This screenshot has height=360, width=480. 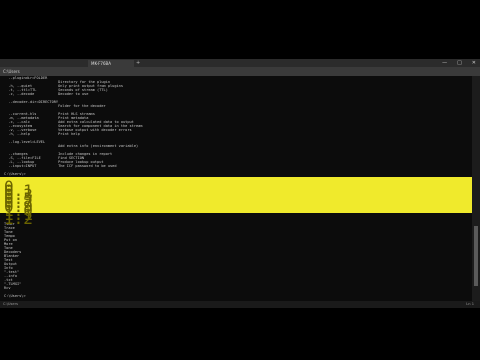 What do you see at coordinates (240, 63) in the screenshot?
I see `title-bar: MK-F76BA + — □ ✕` at bounding box center [240, 63].